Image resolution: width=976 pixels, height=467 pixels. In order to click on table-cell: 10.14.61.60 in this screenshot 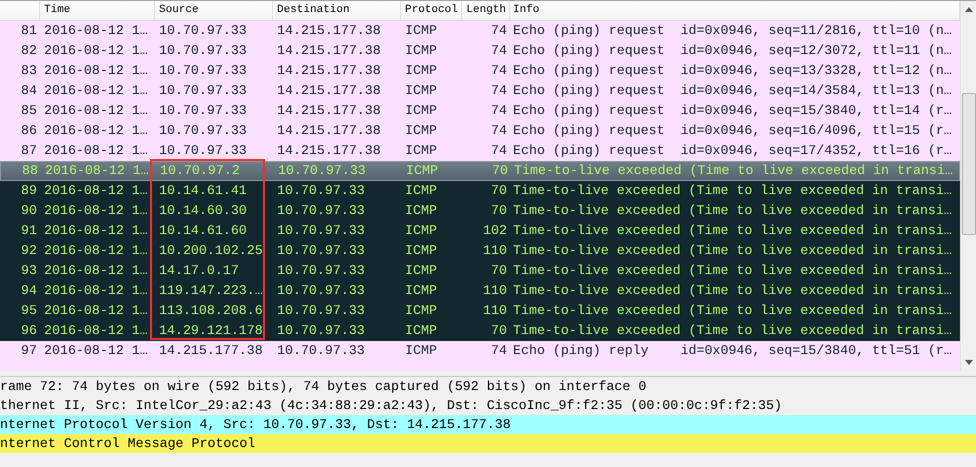, I will do `click(203, 230)`.